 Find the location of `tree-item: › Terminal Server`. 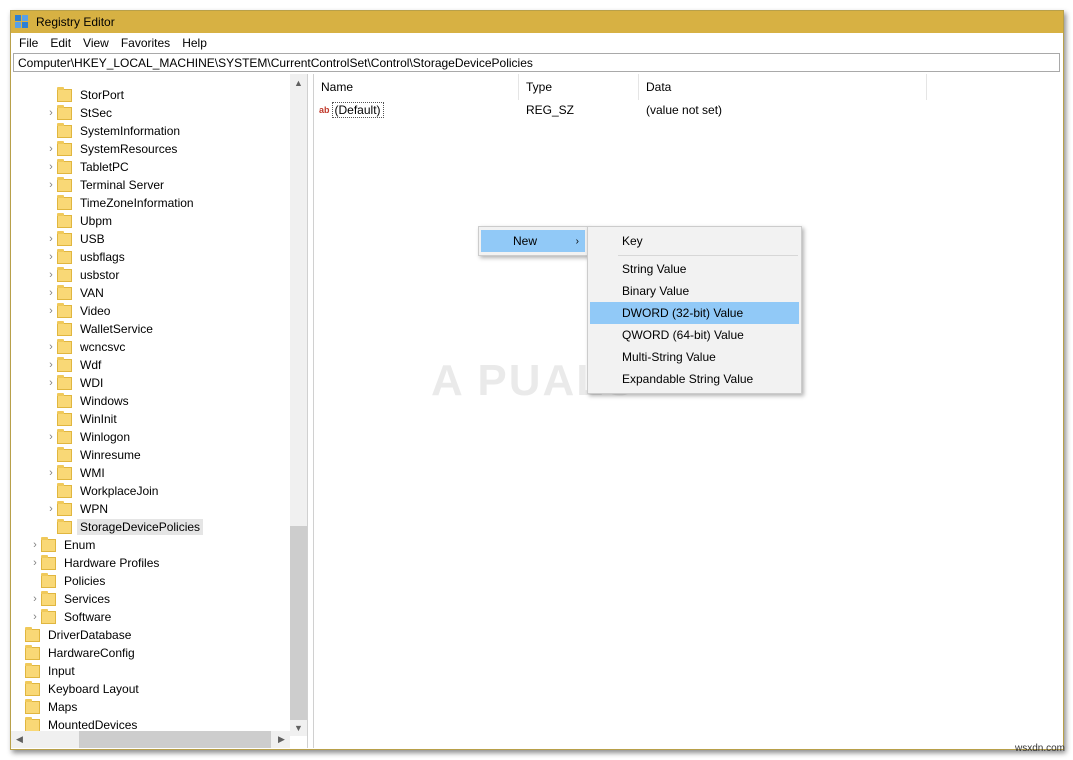

tree-item: › Terminal Server is located at coordinates (106, 185).